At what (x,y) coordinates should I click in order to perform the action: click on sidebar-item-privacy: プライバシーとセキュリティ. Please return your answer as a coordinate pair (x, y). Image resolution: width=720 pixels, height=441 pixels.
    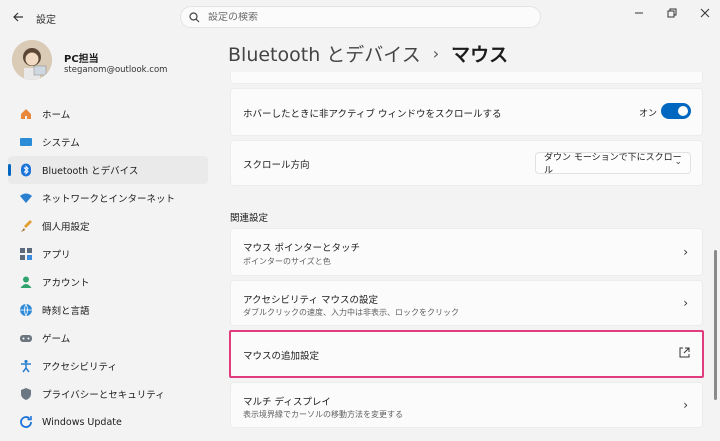
    Looking at the image, I should click on (108, 394).